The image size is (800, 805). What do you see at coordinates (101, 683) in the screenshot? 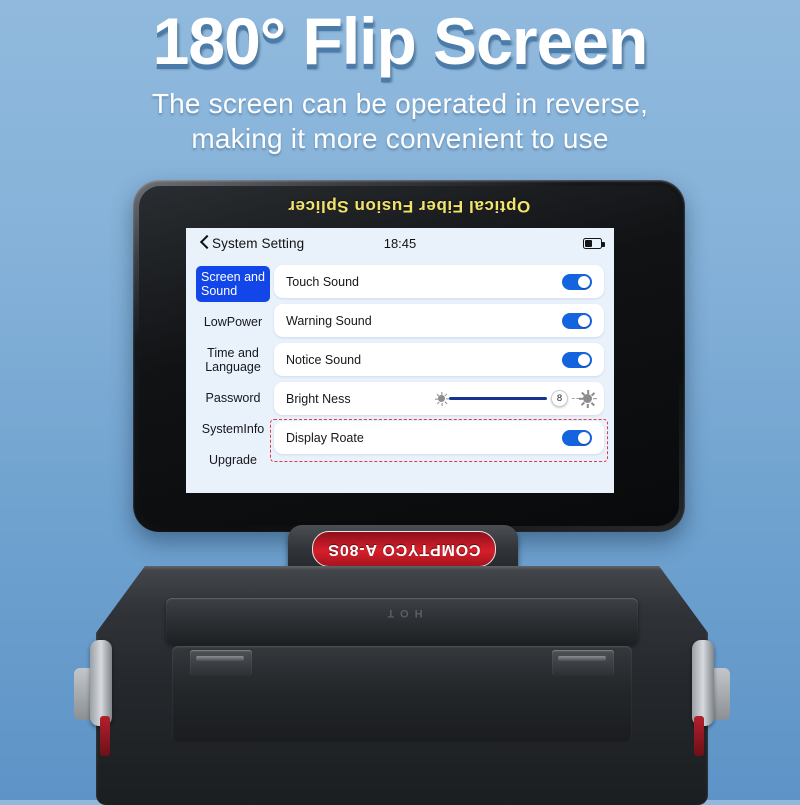
I see `left-hinge` at bounding box center [101, 683].